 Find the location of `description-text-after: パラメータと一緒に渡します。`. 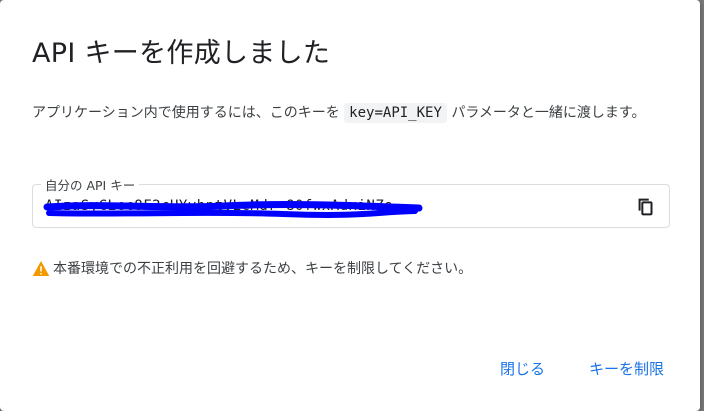

description-text-after: パラメータと一緒に渡します。 is located at coordinates (548, 113).